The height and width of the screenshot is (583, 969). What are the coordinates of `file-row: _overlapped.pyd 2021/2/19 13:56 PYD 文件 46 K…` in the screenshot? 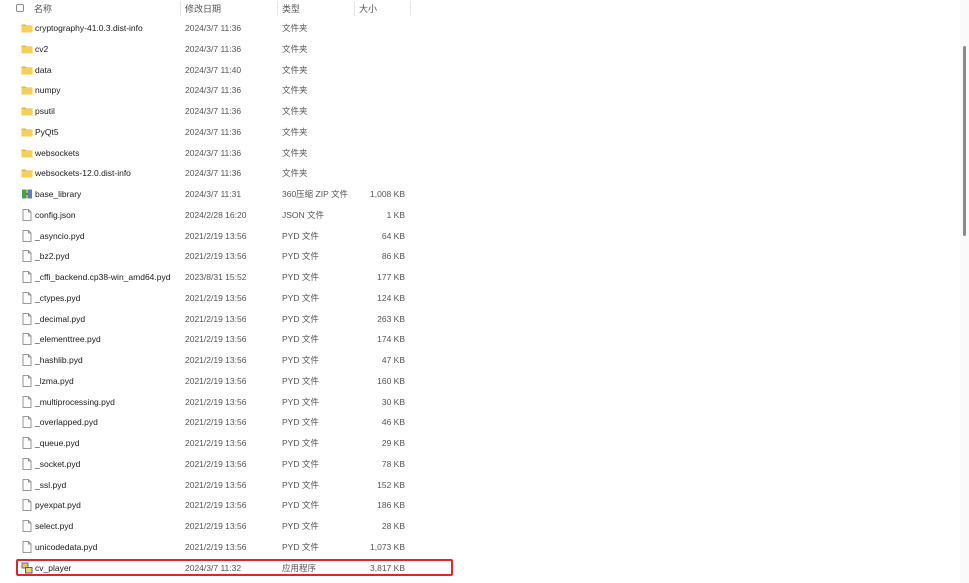 It's located at (480, 422).